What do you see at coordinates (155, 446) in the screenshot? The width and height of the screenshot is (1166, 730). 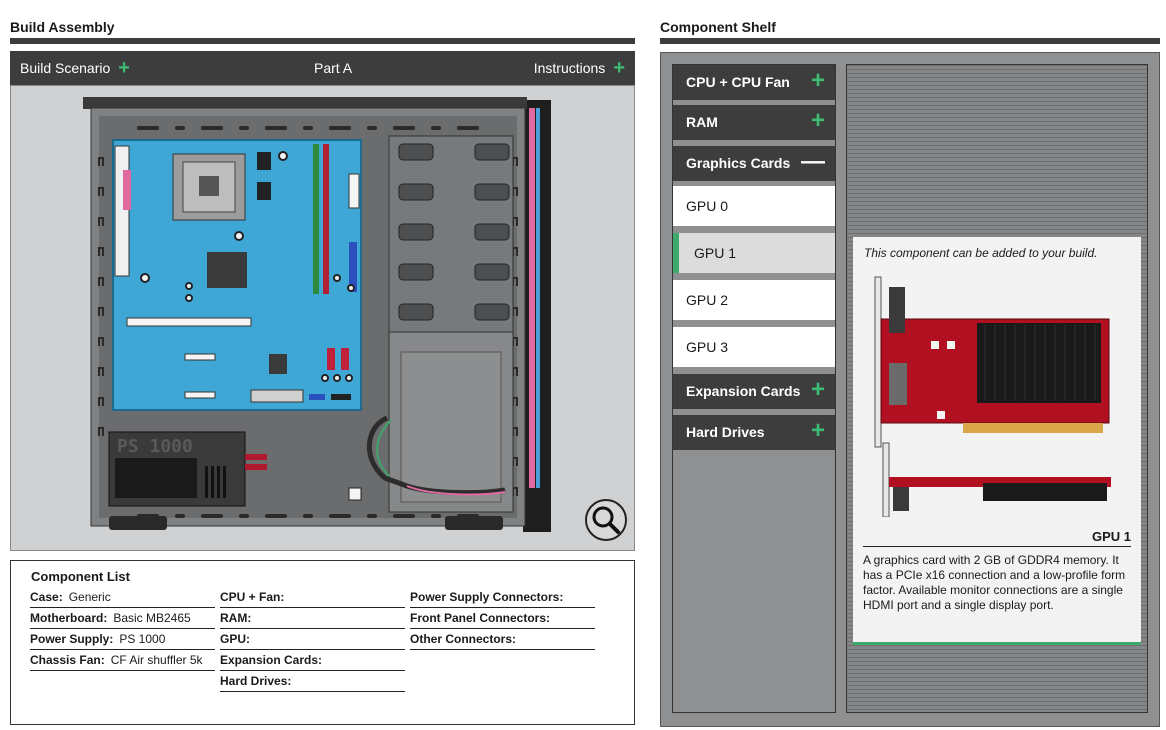 I see `psu-label: PS 1000` at bounding box center [155, 446].